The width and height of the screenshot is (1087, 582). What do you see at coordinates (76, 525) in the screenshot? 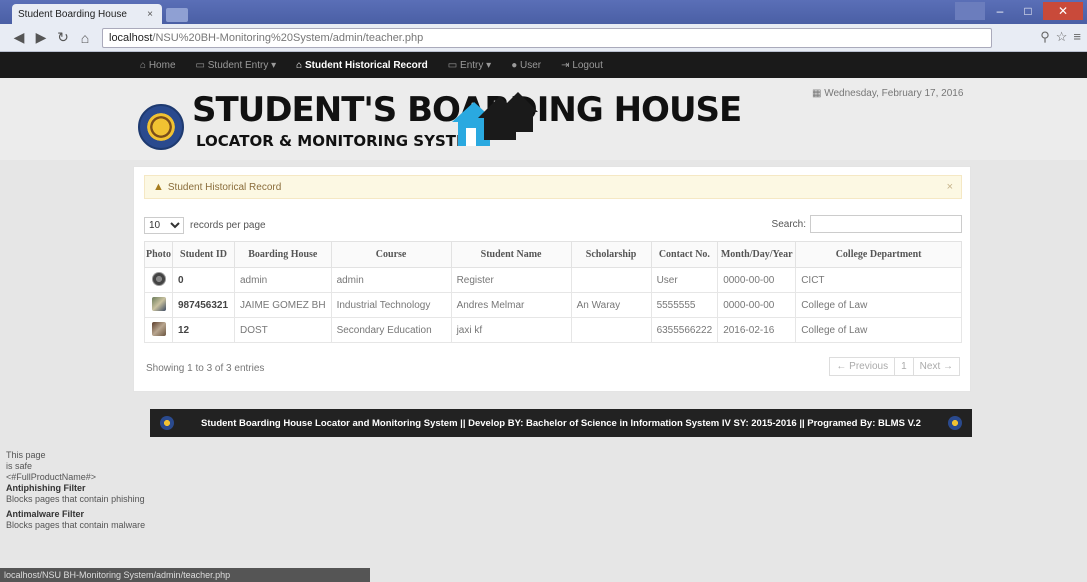
I see `antimalware-desc: Blocks pages that contain malware` at bounding box center [76, 525].